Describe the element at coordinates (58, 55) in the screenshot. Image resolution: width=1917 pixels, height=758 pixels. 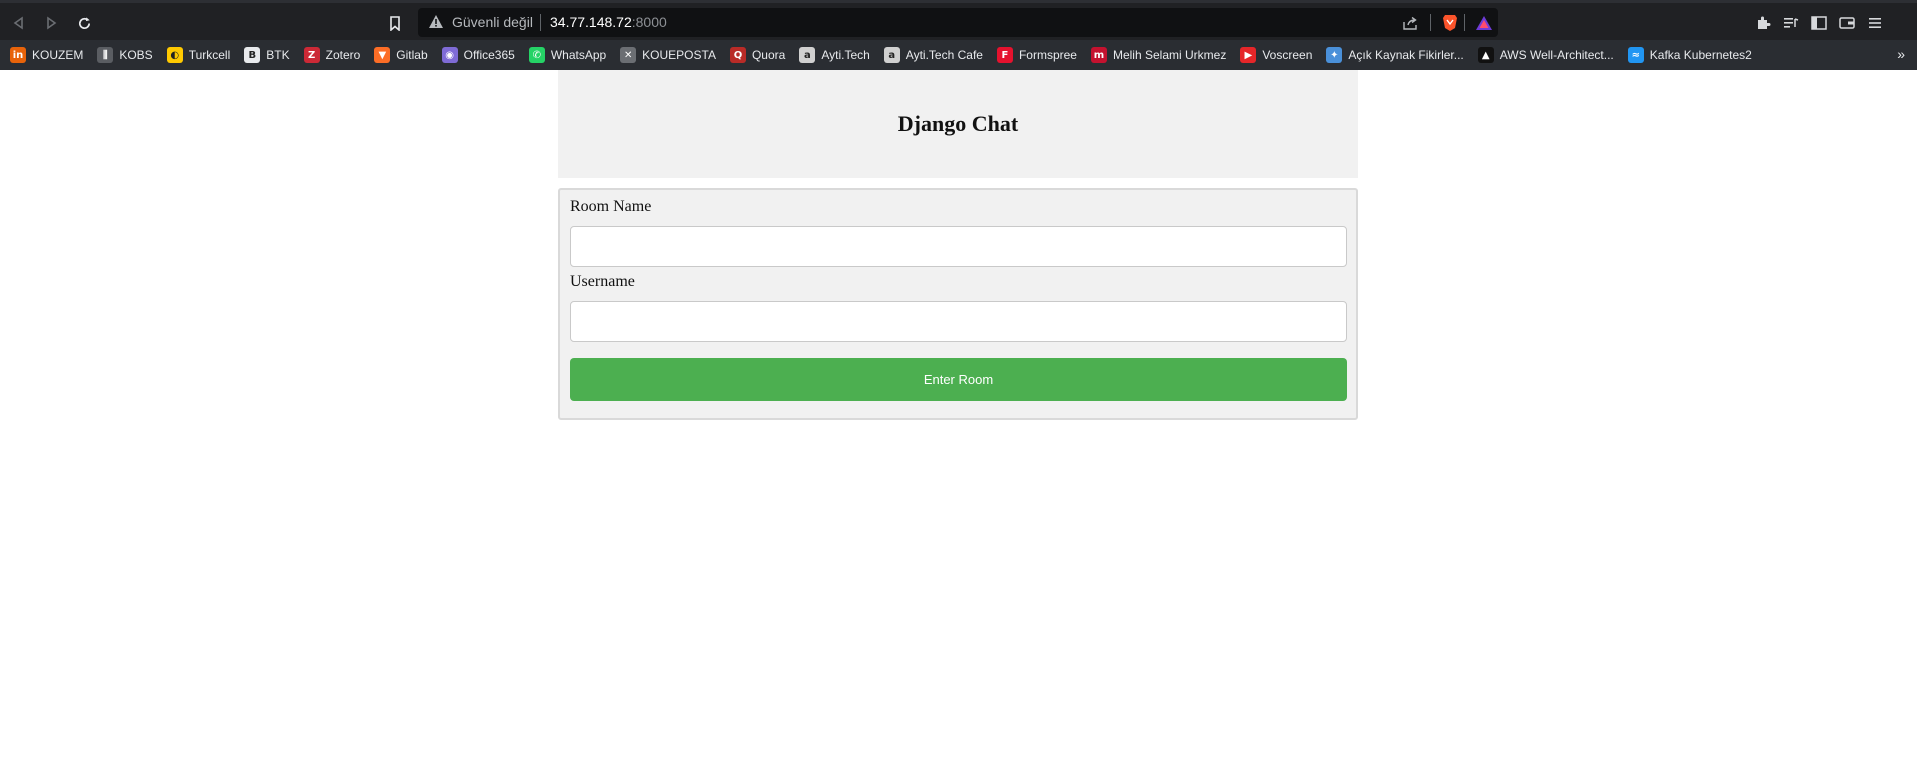
I see `bookmark-label: KOUZEM` at that location.